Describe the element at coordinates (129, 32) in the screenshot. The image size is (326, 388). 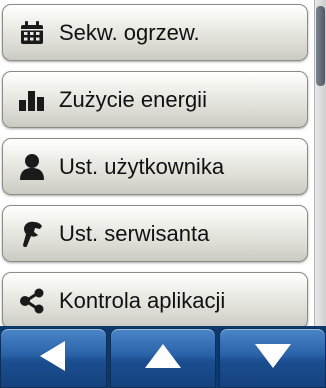
I see `menu-item-label: Sekw. ogrzew.` at that location.